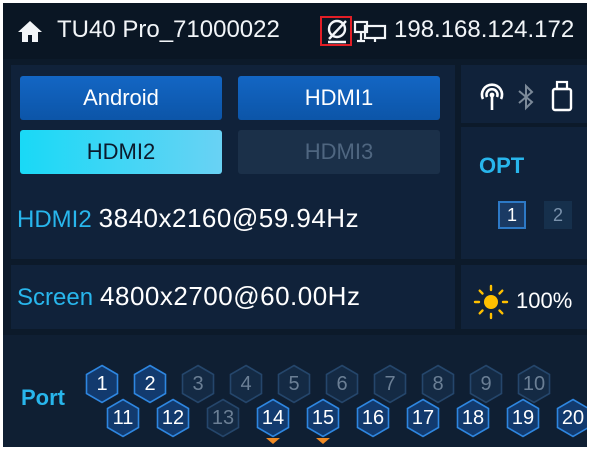 The height and width of the screenshot is (450, 590). I want to click on port-14: 14, so click(273, 421).